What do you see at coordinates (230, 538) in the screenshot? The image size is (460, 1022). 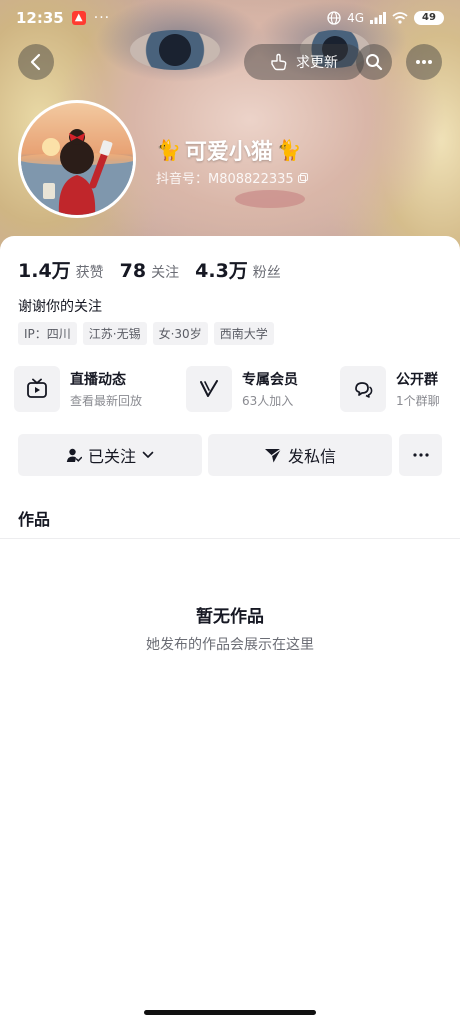 I see `divider` at bounding box center [230, 538].